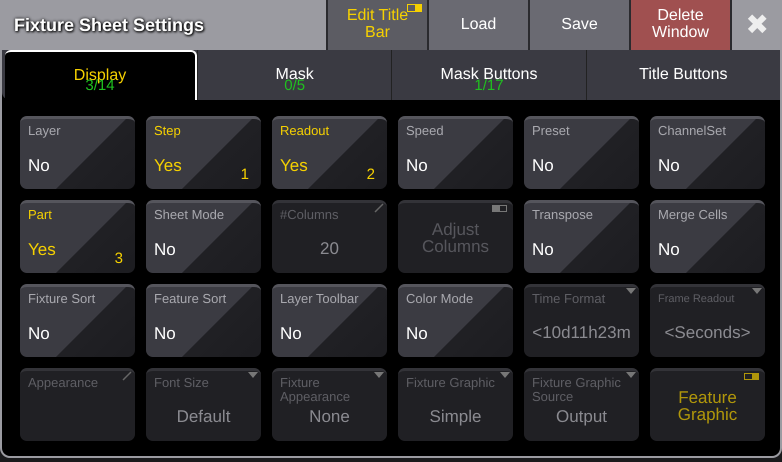 Image resolution: width=782 pixels, height=462 pixels. I want to click on edit-title-bar-button: Edit Title Bar, so click(377, 25).